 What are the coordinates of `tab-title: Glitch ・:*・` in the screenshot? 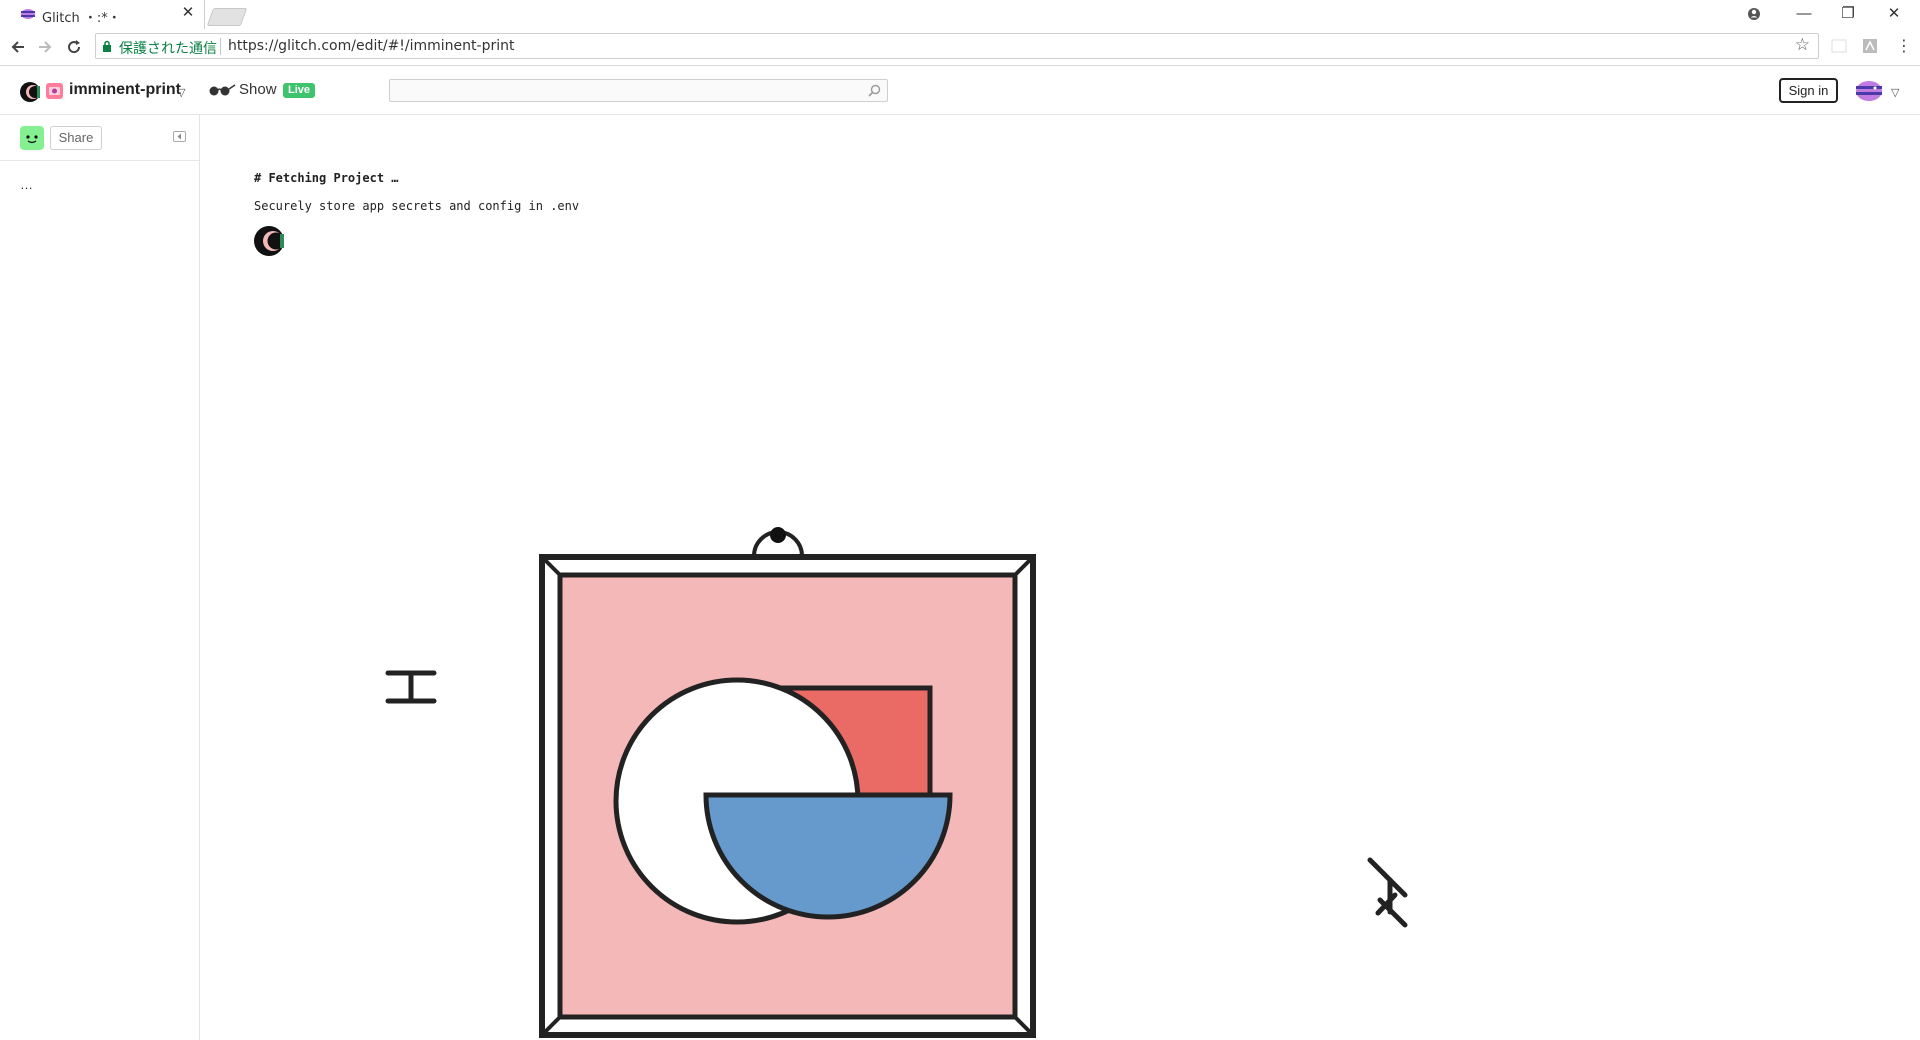 It's located at (81, 18).